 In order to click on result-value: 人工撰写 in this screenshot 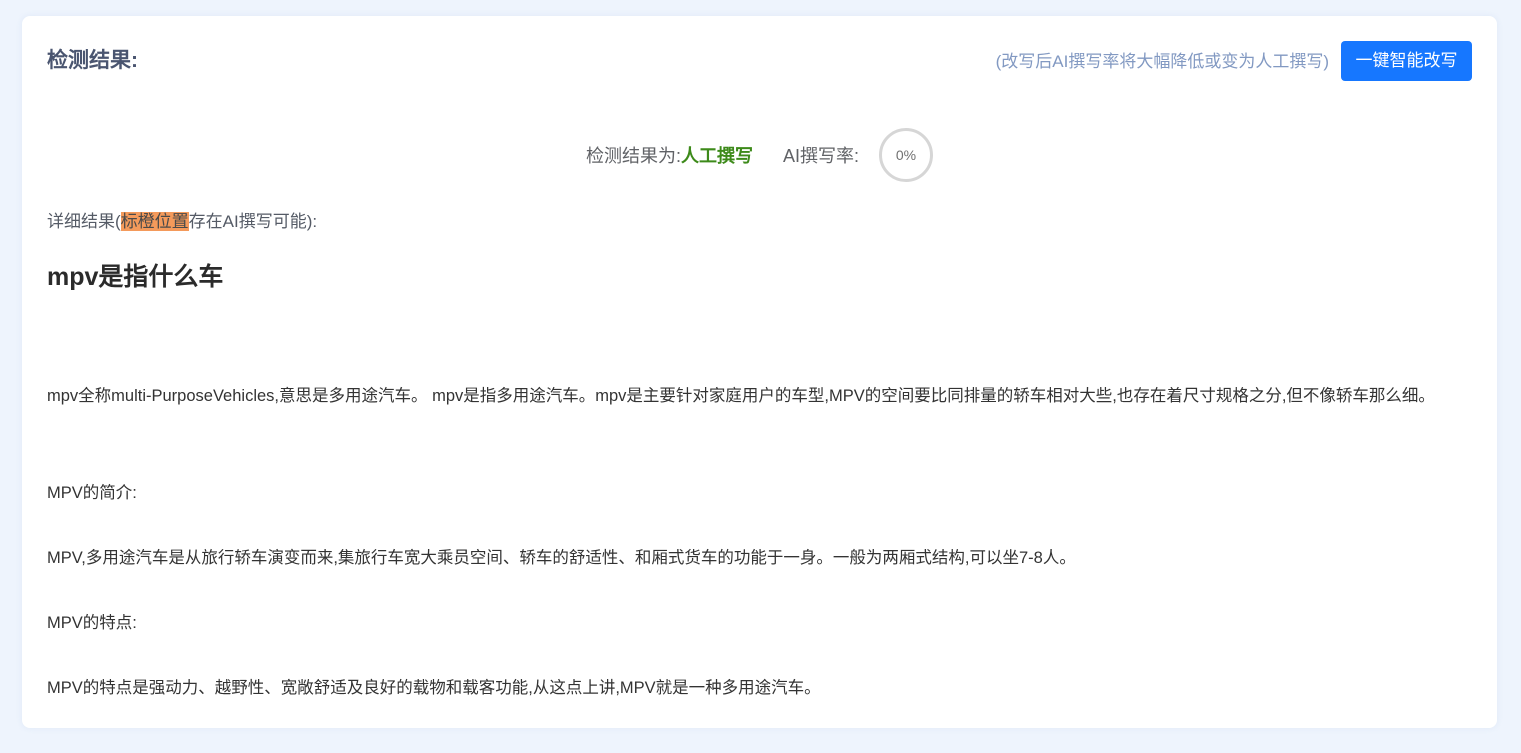, I will do `click(717, 156)`.